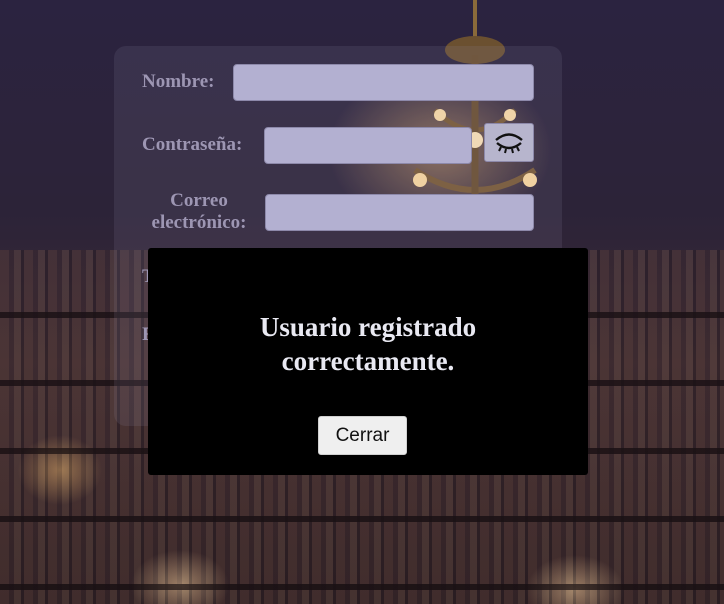  Describe the element at coordinates (368, 344) in the screenshot. I see `modal-message: Usuario registrado correctamente.` at that location.